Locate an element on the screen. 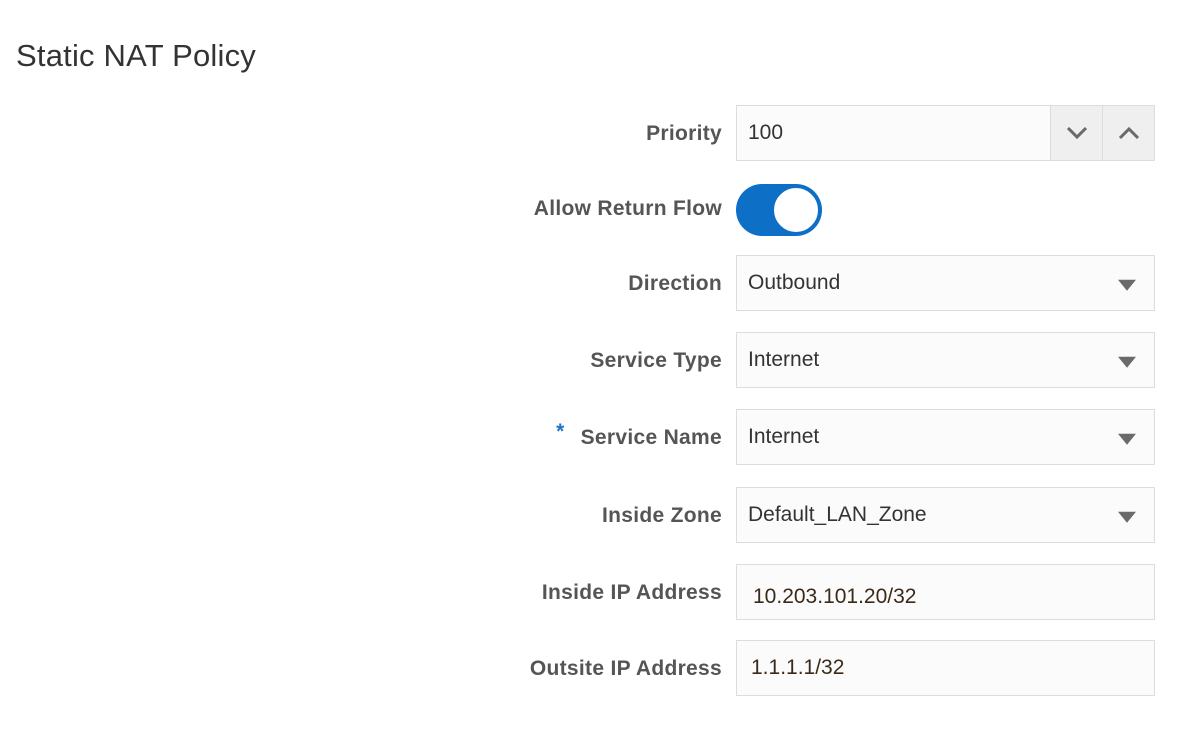 Image resolution: width=1196 pixels, height=729 pixels. priority-label: Priority is located at coordinates (684, 133).